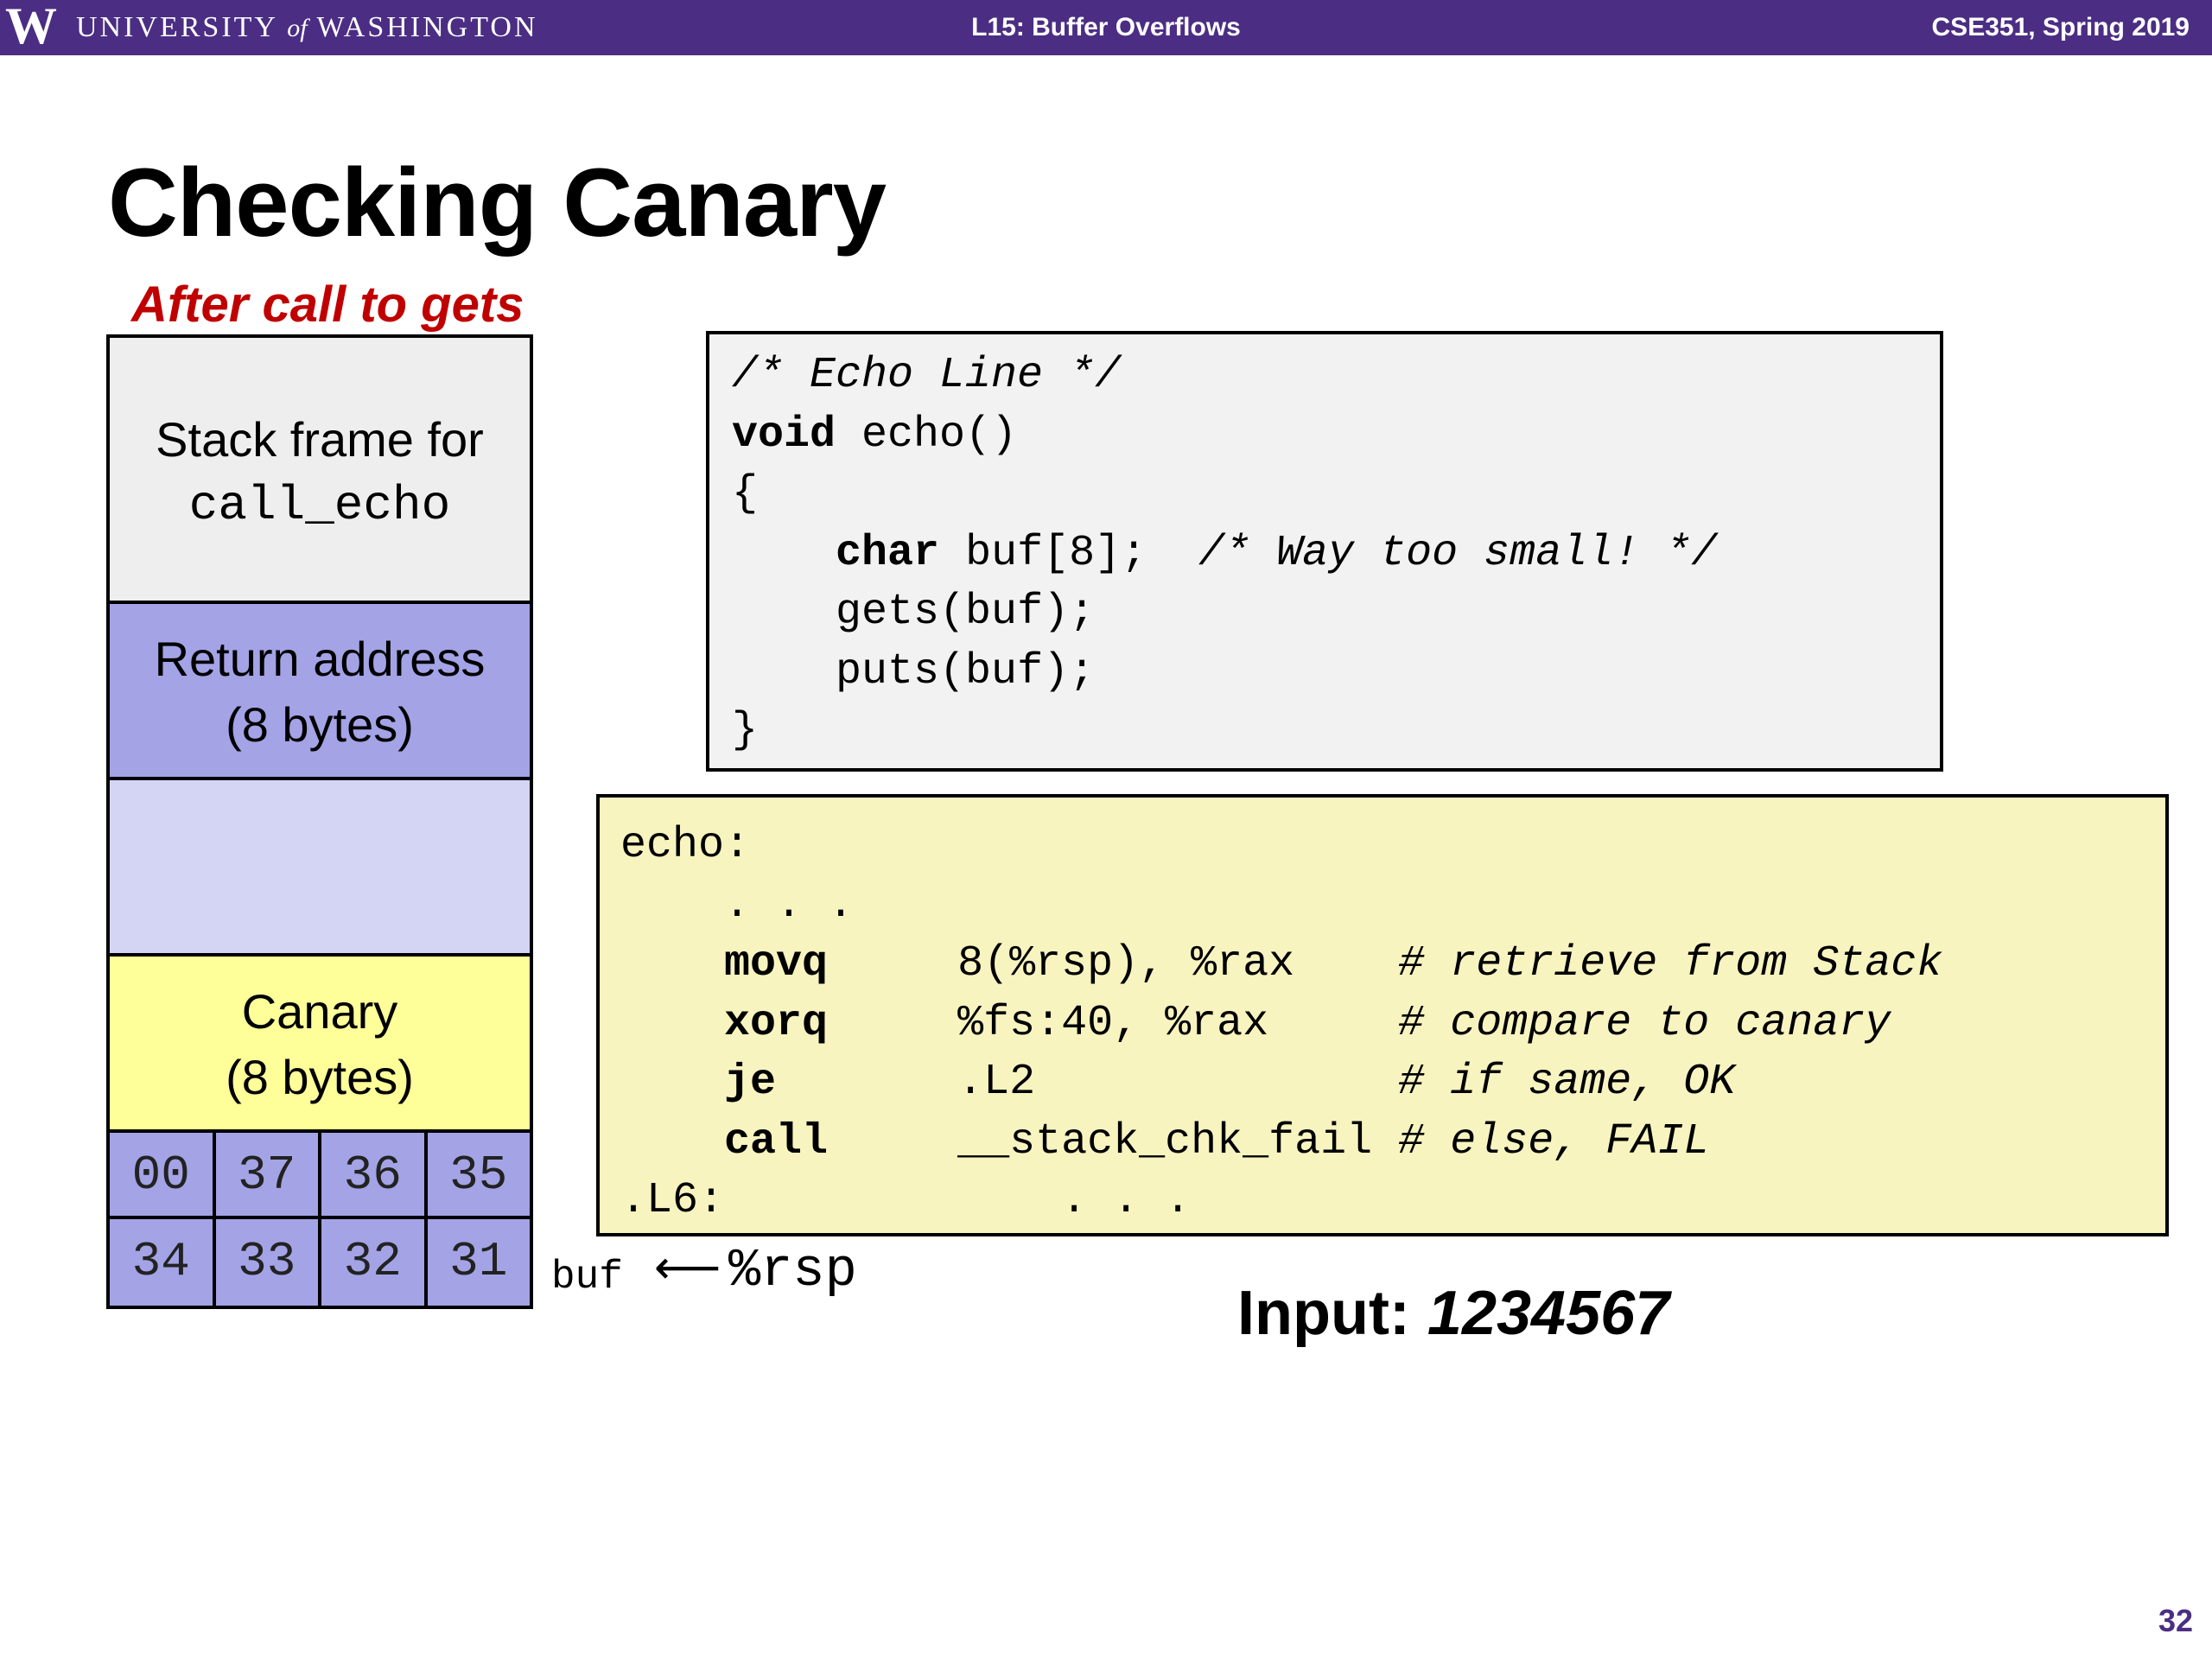 This screenshot has width=2212, height=1659. I want to click on slide-subtitle: After call to gets, so click(327, 304).